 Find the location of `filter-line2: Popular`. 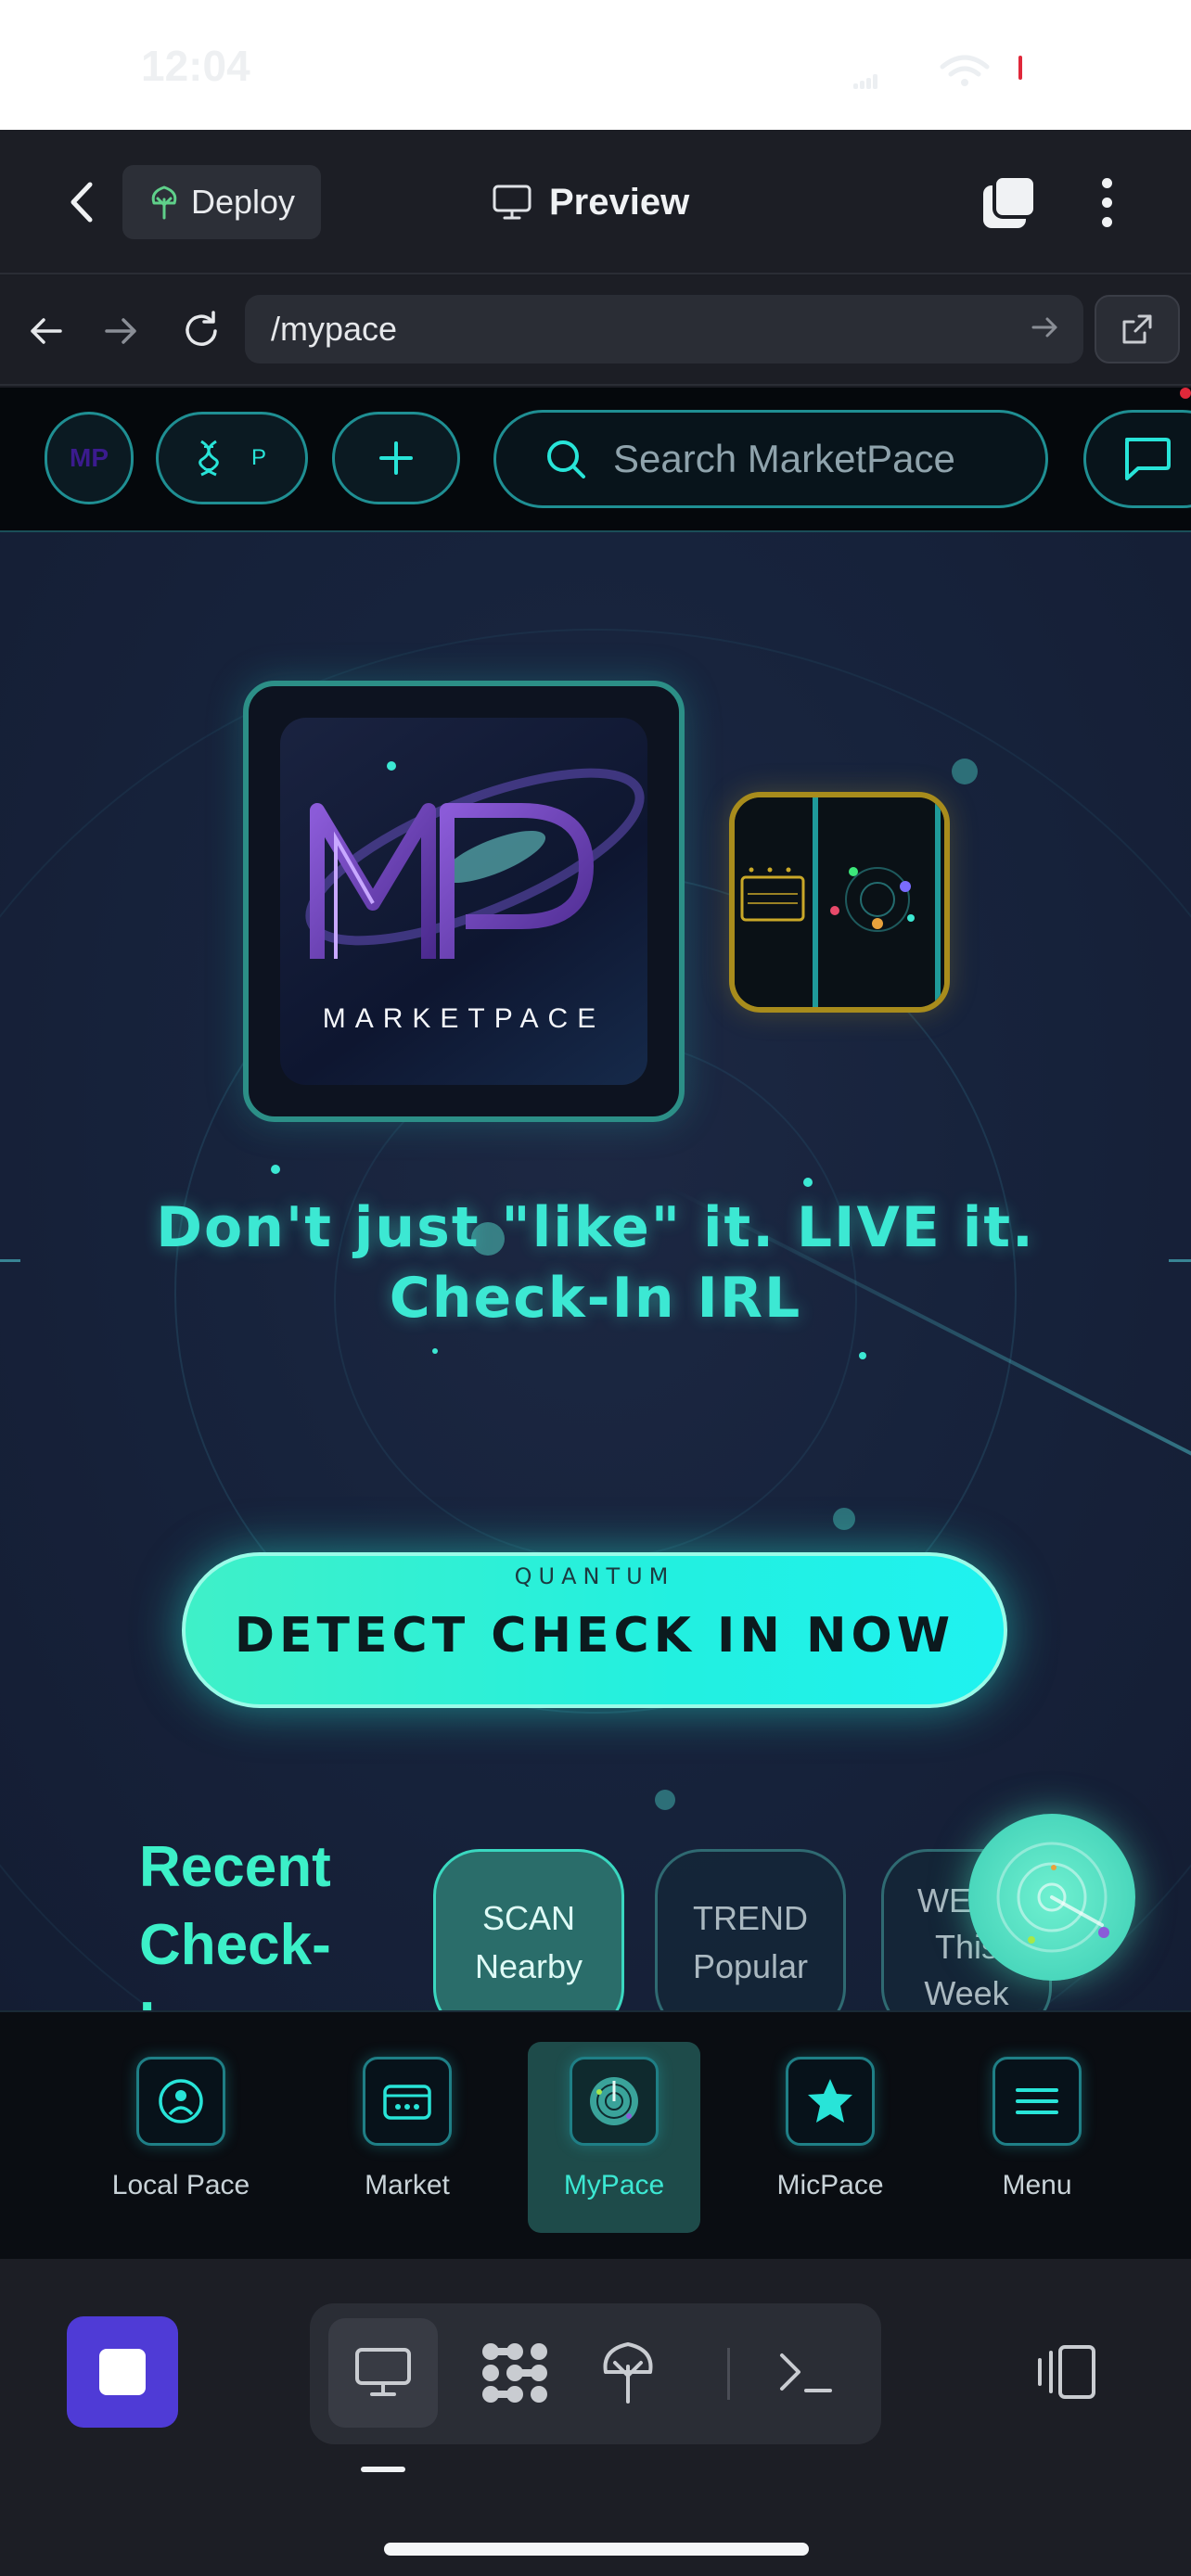

filter-line2: Popular is located at coordinates (751, 1966).